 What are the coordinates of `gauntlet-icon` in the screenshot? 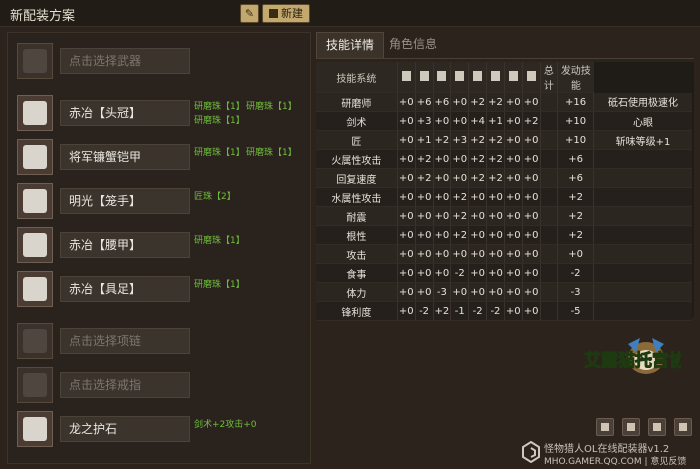 It's located at (460, 75).